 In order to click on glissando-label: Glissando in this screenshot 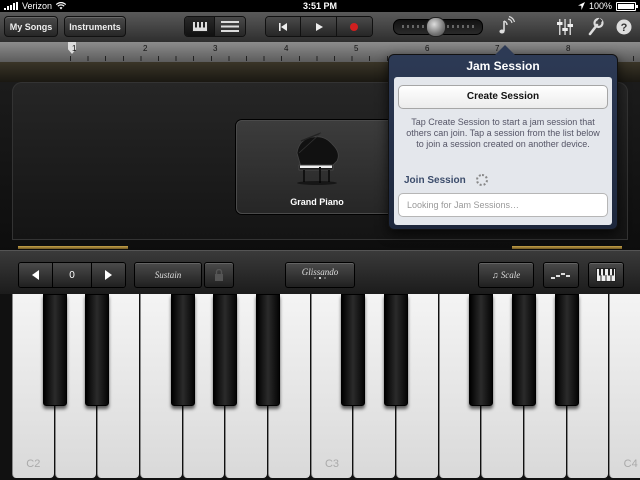, I will do `click(320, 272)`.